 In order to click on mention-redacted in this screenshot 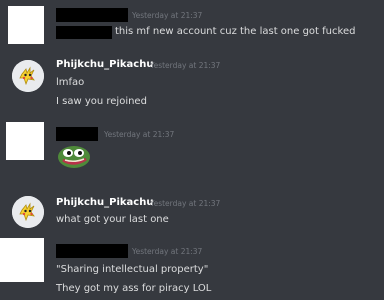, I will do `click(84, 32)`.